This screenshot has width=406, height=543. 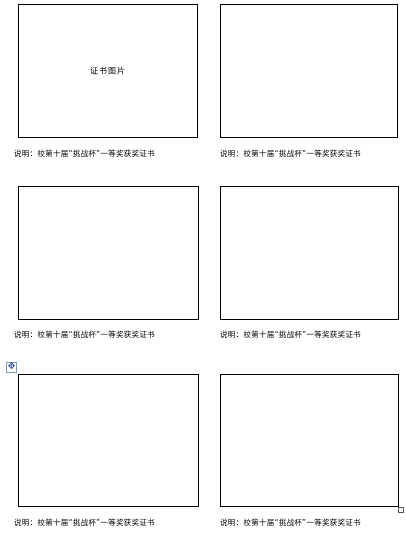 I want to click on certificate-image-frame: 证书图片, so click(x=108, y=71).